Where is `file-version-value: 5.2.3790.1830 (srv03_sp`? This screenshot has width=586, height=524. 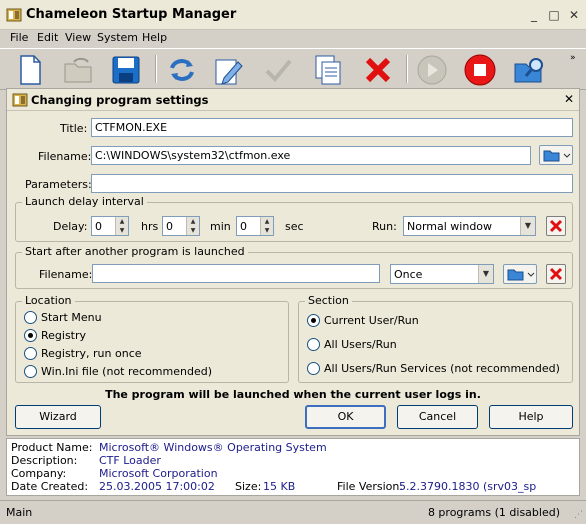 file-version-value: 5.2.3790.1830 (srv03_sp is located at coordinates (468, 486).